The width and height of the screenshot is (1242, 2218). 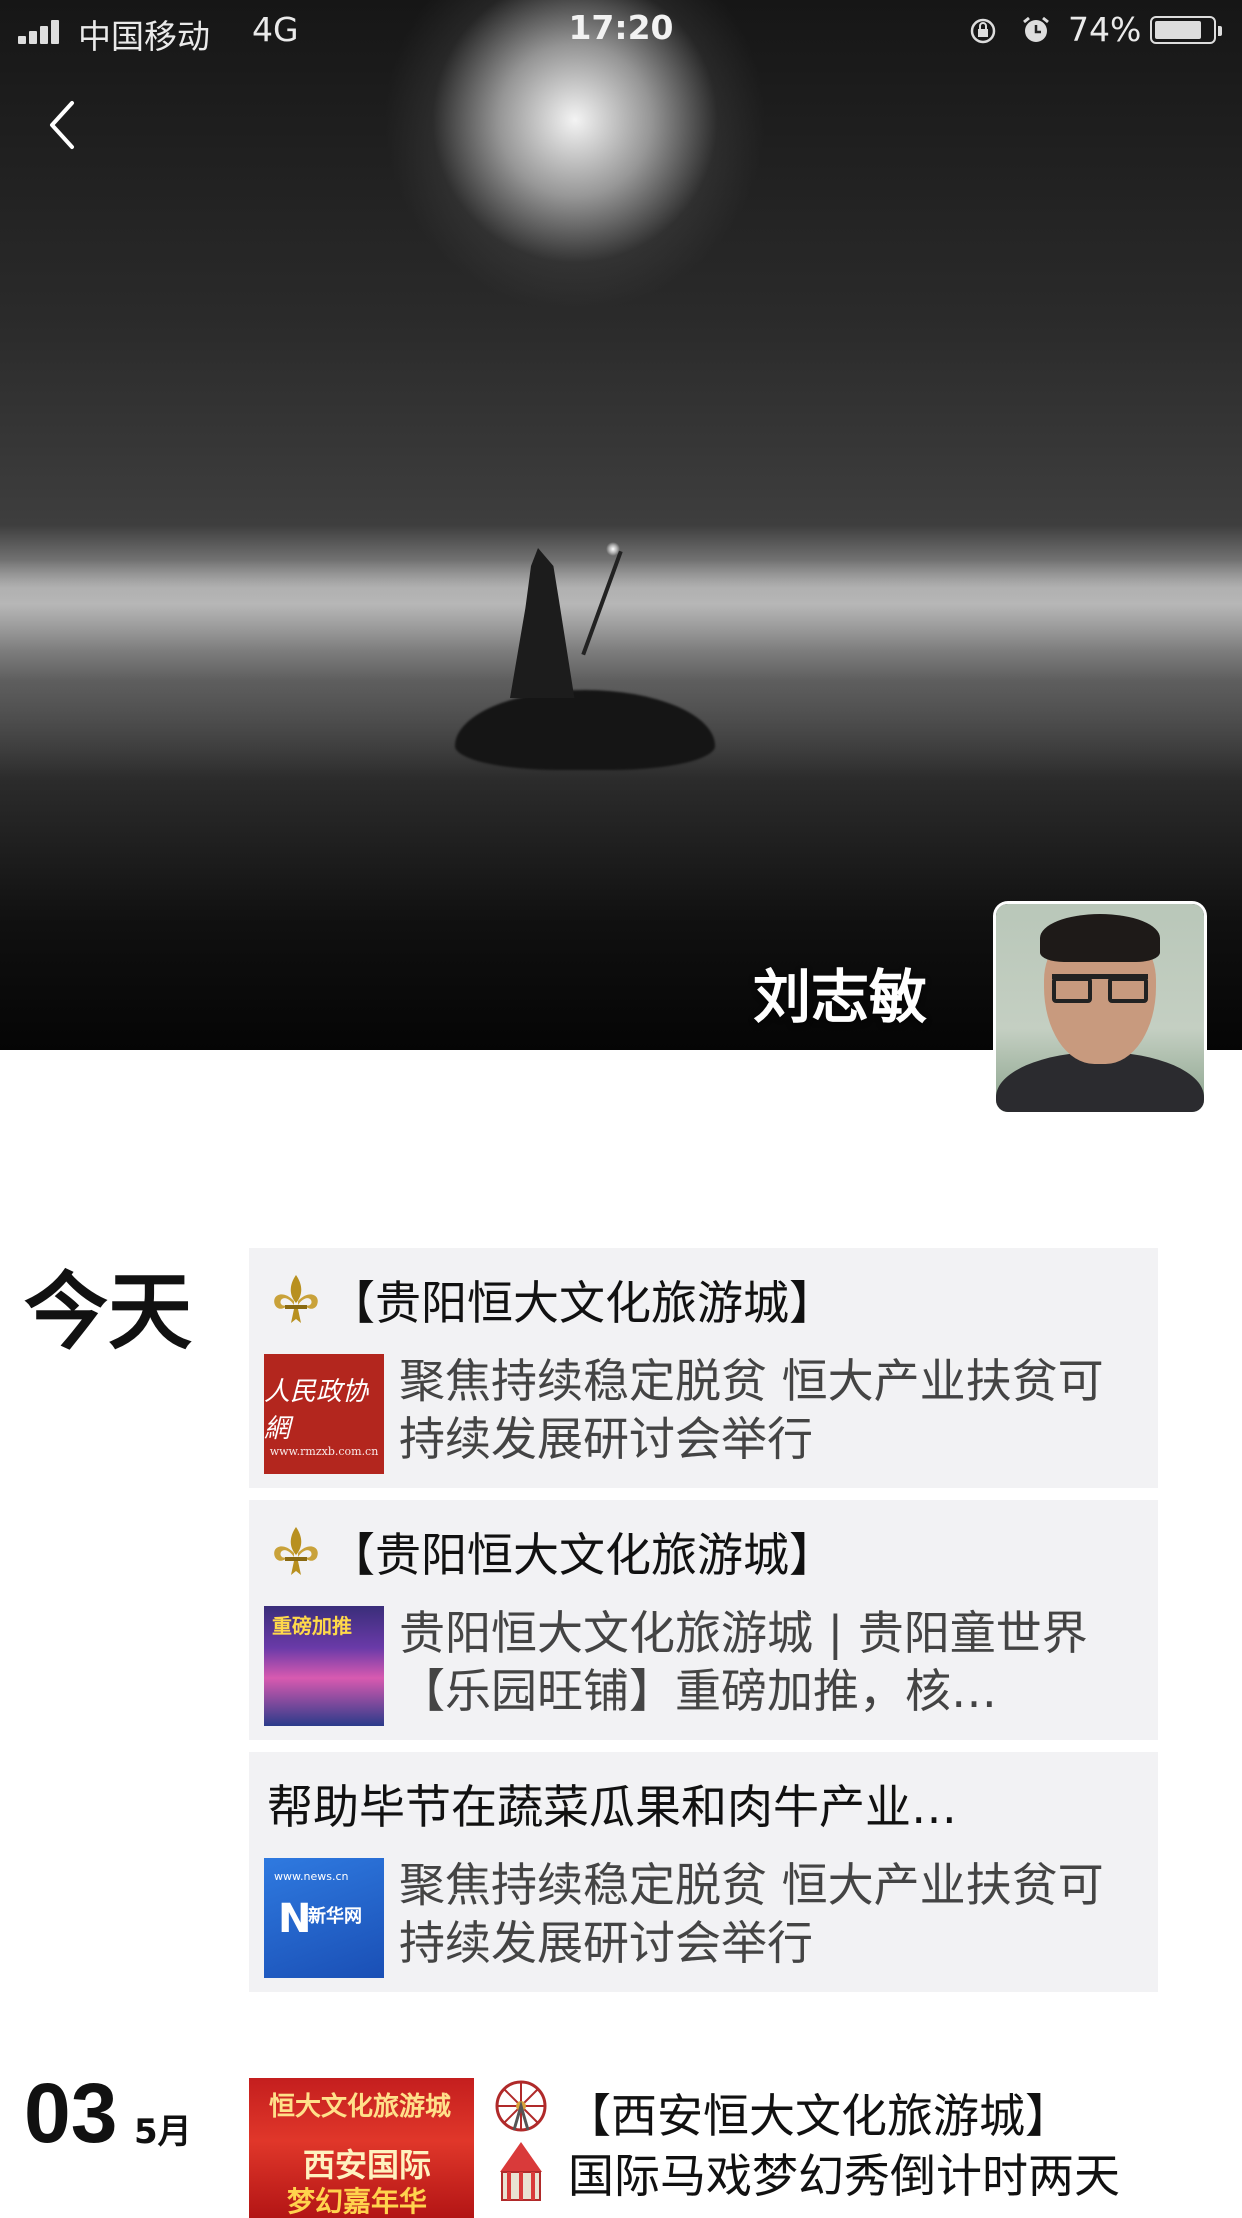 I want to click on battery-percent: 74%, so click(x=1105, y=29).